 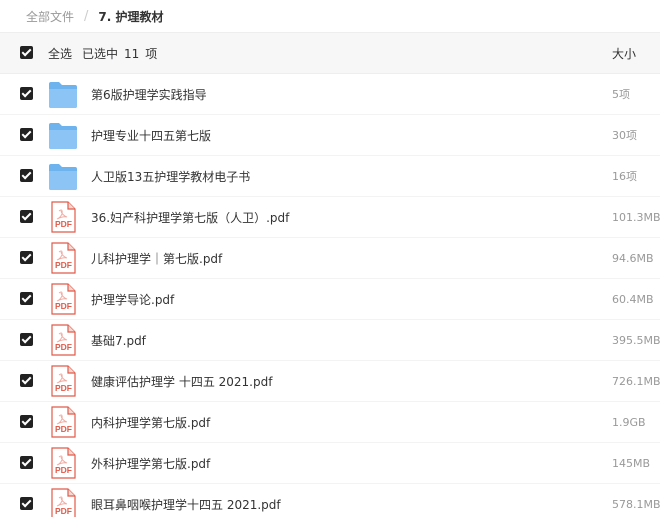 I want to click on file-row: PDF 外科护理学第七版.pdf 145MB, so click(x=330, y=463).